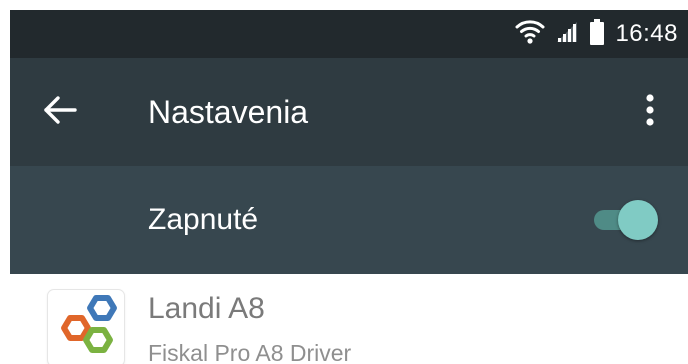 The width and height of the screenshot is (688, 364). What do you see at coordinates (228, 112) in the screenshot?
I see `page-title: Nastavenia` at bounding box center [228, 112].